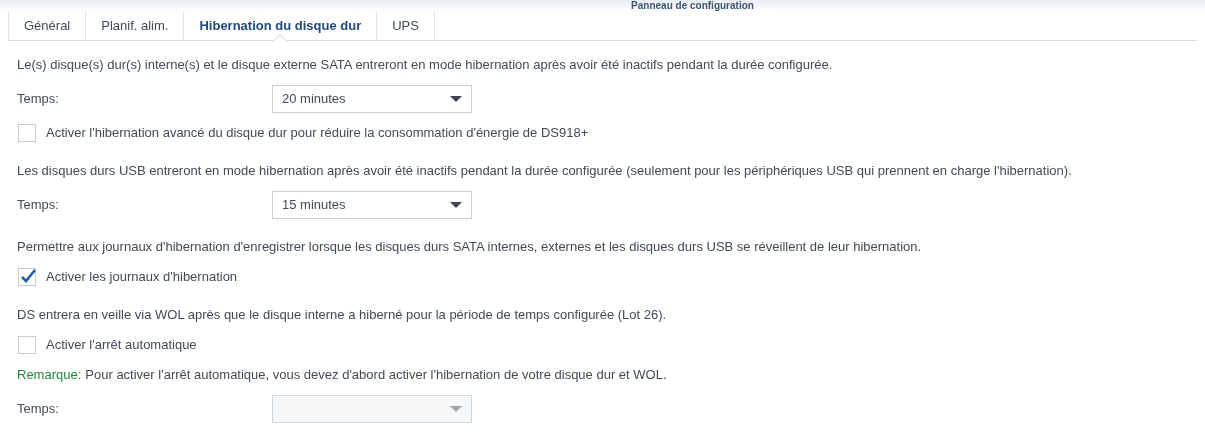 Image resolution: width=1205 pixels, height=446 pixels. Describe the element at coordinates (142, 277) in the screenshot. I see `checkbox-label: Activer les journaux d'hibernation` at that location.